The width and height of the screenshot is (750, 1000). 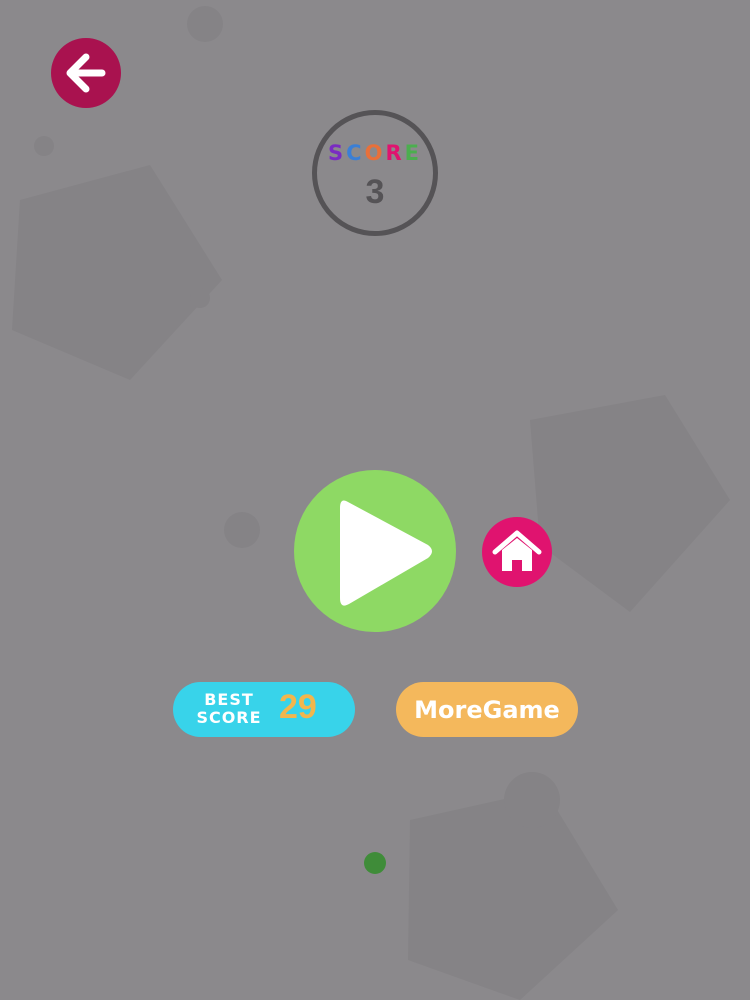 I want to click on score-letter: R, so click(x=395, y=153).